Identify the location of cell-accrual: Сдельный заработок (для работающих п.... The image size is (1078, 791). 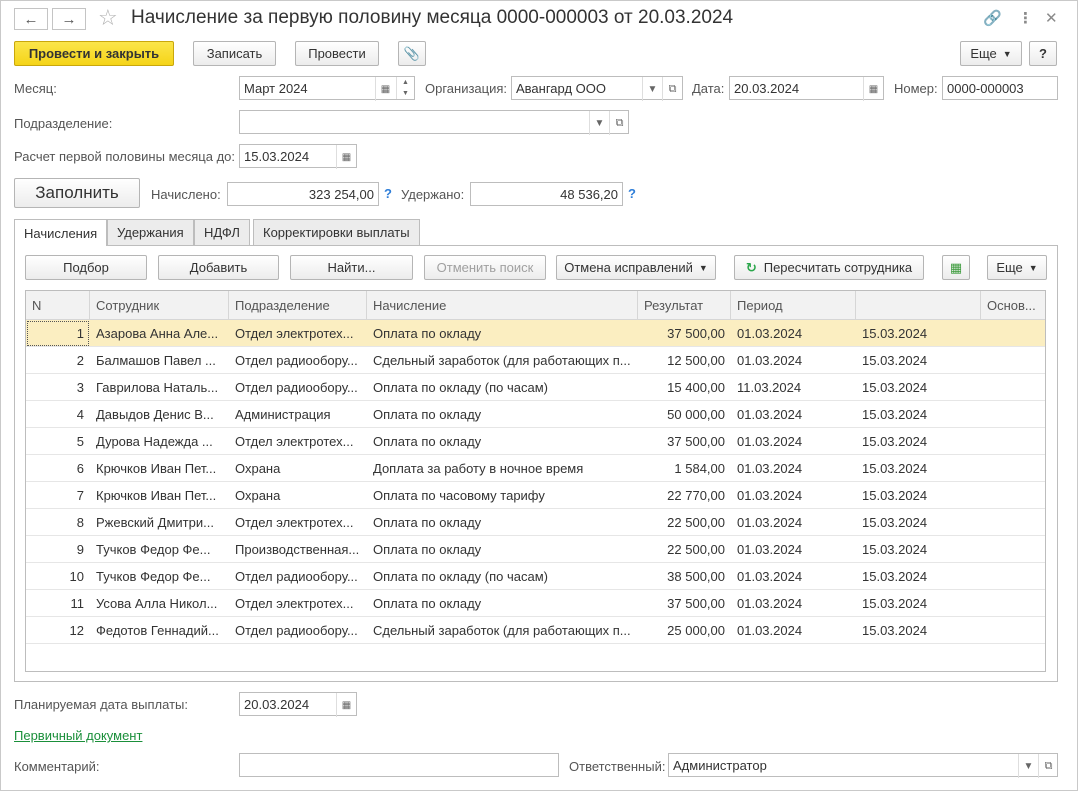
(502, 360).